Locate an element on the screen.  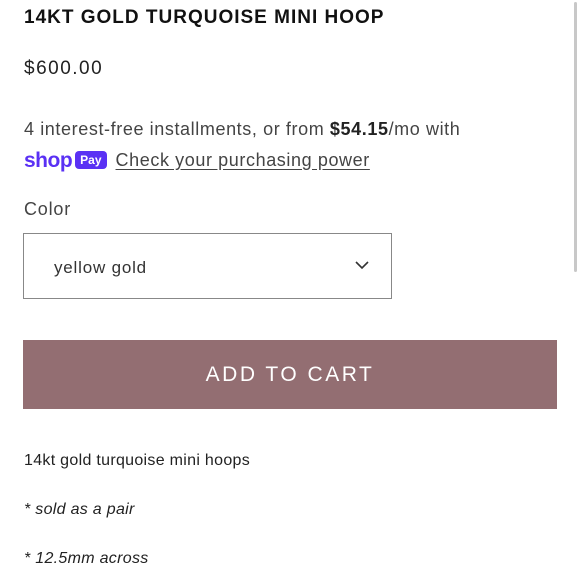
check-purchasing-power-link: Check your purchasing power is located at coordinates (243, 160).